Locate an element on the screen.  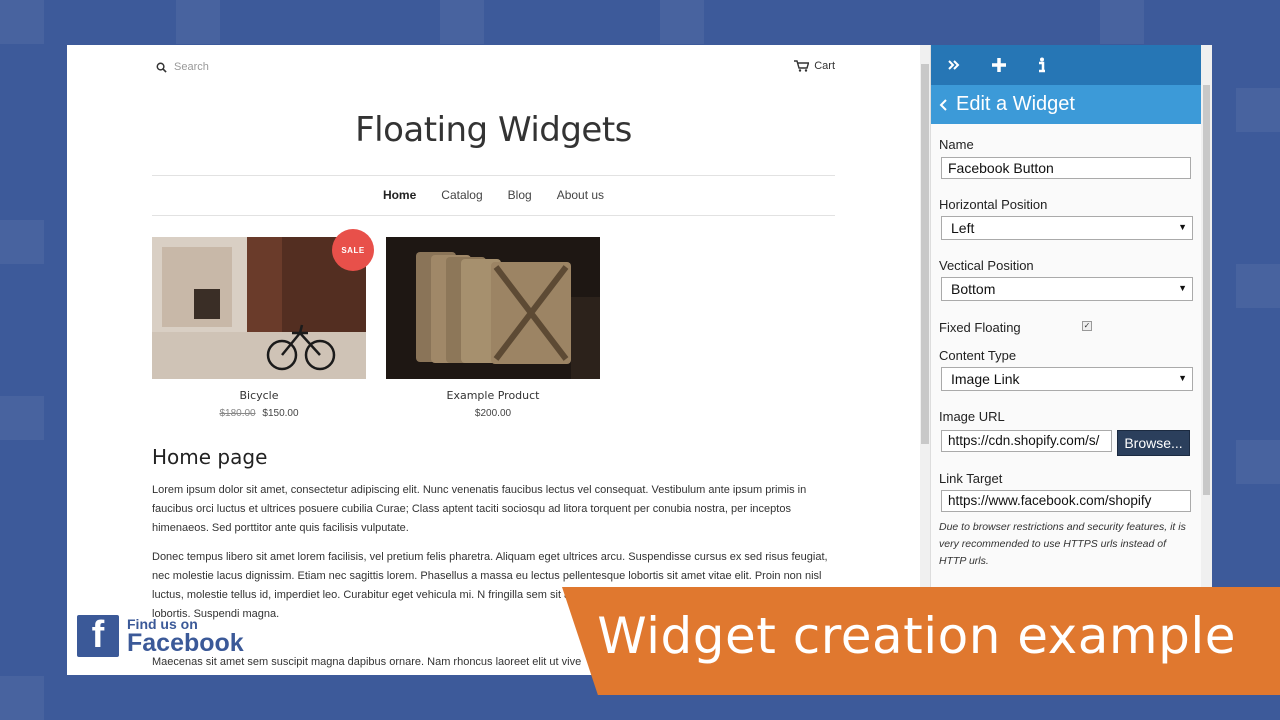
content-type-select: Image Link ▼ is located at coordinates (1067, 379).